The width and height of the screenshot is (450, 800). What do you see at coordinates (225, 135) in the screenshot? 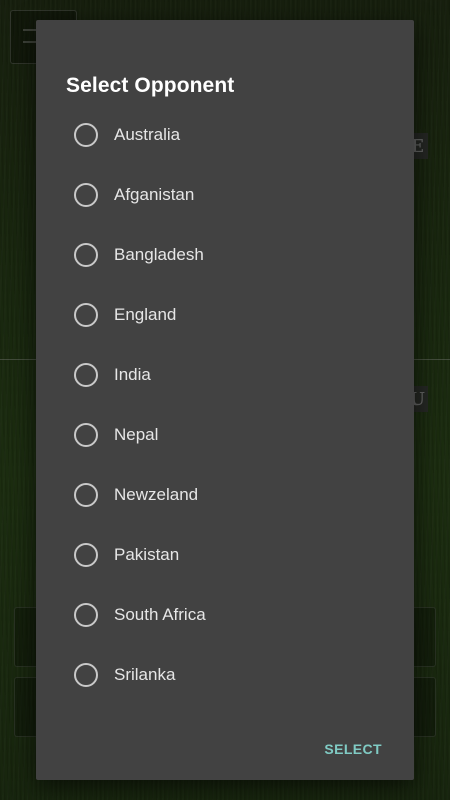
I see `opponent-option-australia: Australia` at bounding box center [225, 135].